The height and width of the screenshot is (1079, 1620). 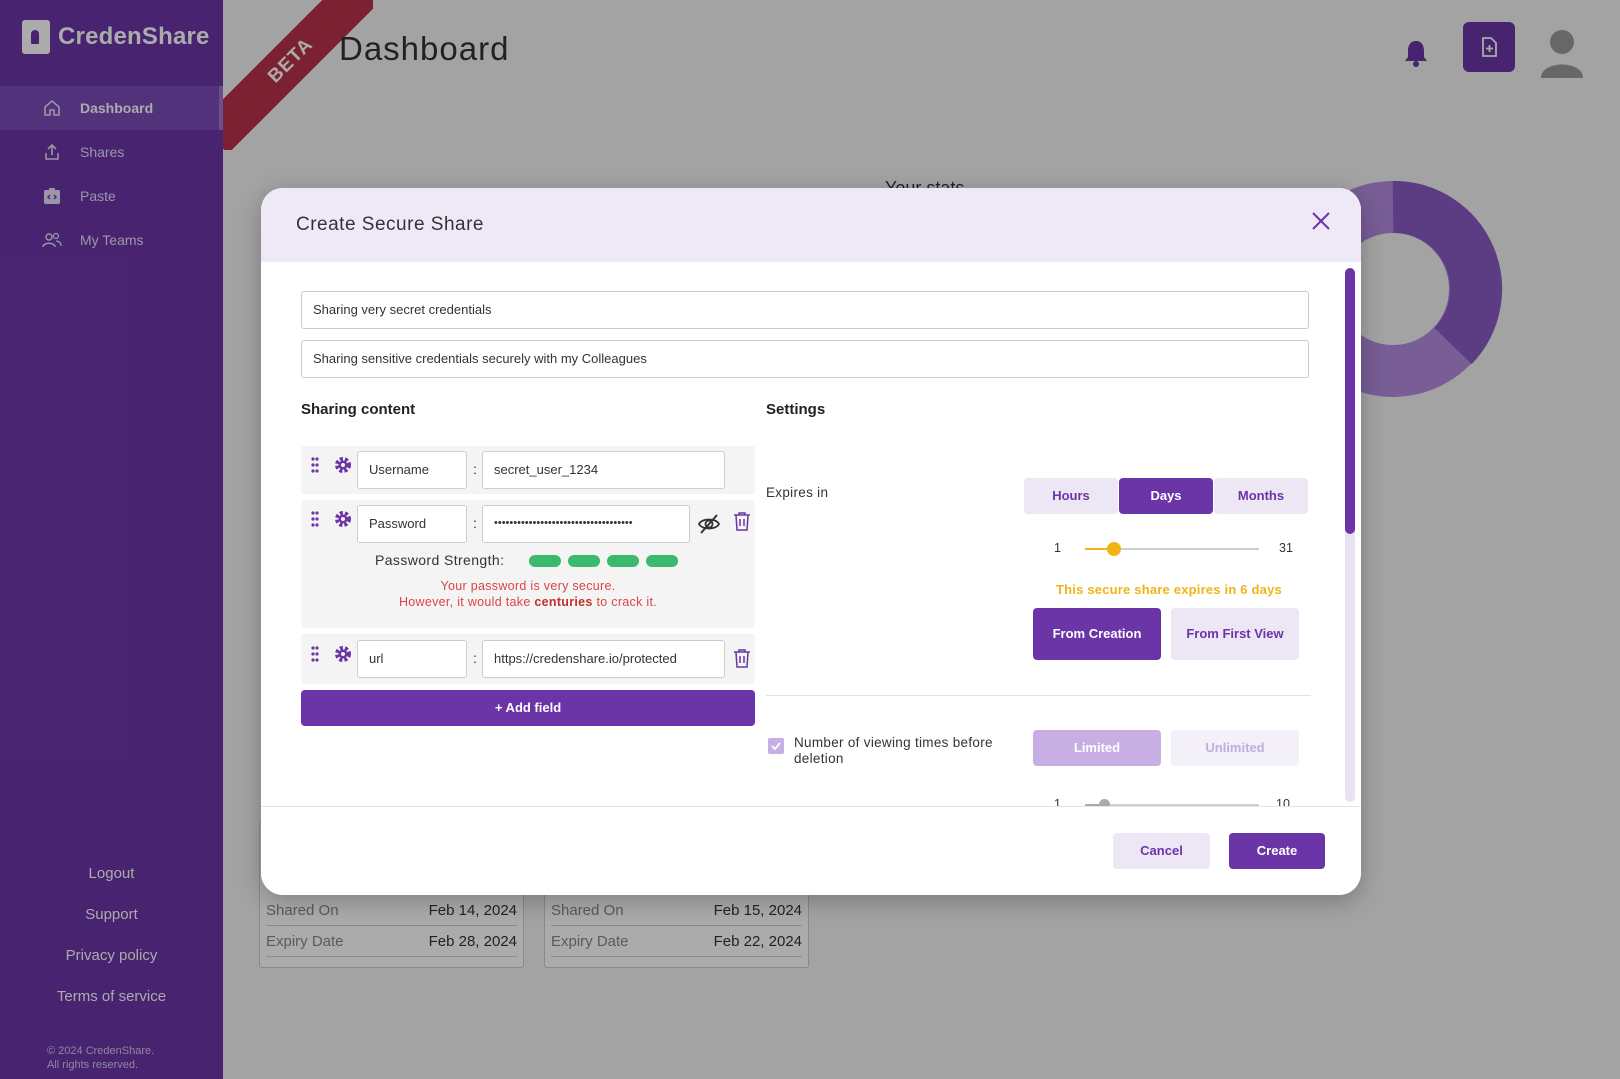 I want to click on field-key-input: Password, so click(x=412, y=524).